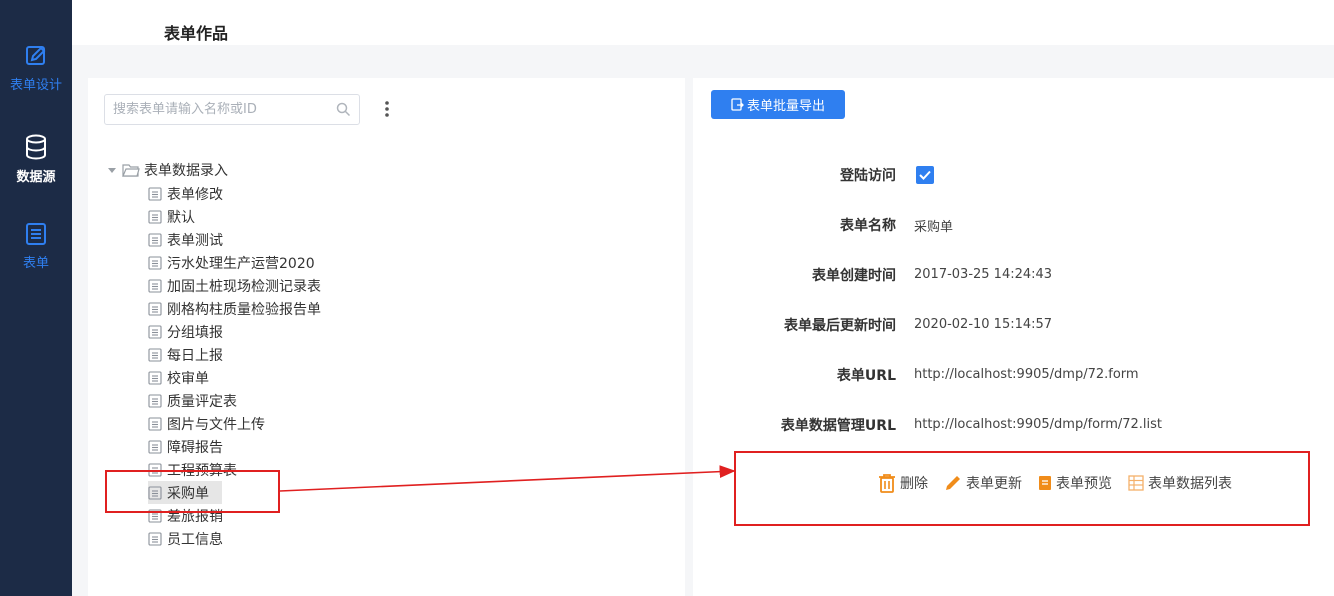  I want to click on page-title: 表单作品, so click(196, 33).